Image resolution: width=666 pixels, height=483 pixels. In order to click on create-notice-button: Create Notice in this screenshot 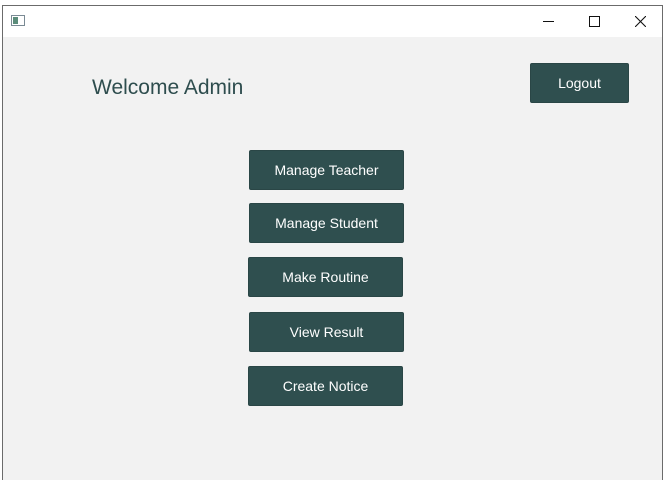, I will do `click(325, 386)`.